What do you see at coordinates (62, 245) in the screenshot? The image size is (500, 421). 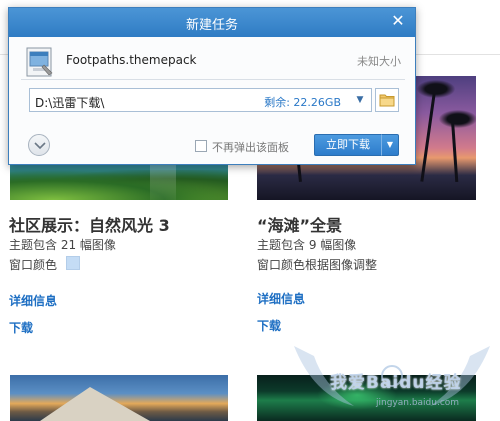 I see `theme-image-count: 主题包含 21 幅图像` at bounding box center [62, 245].